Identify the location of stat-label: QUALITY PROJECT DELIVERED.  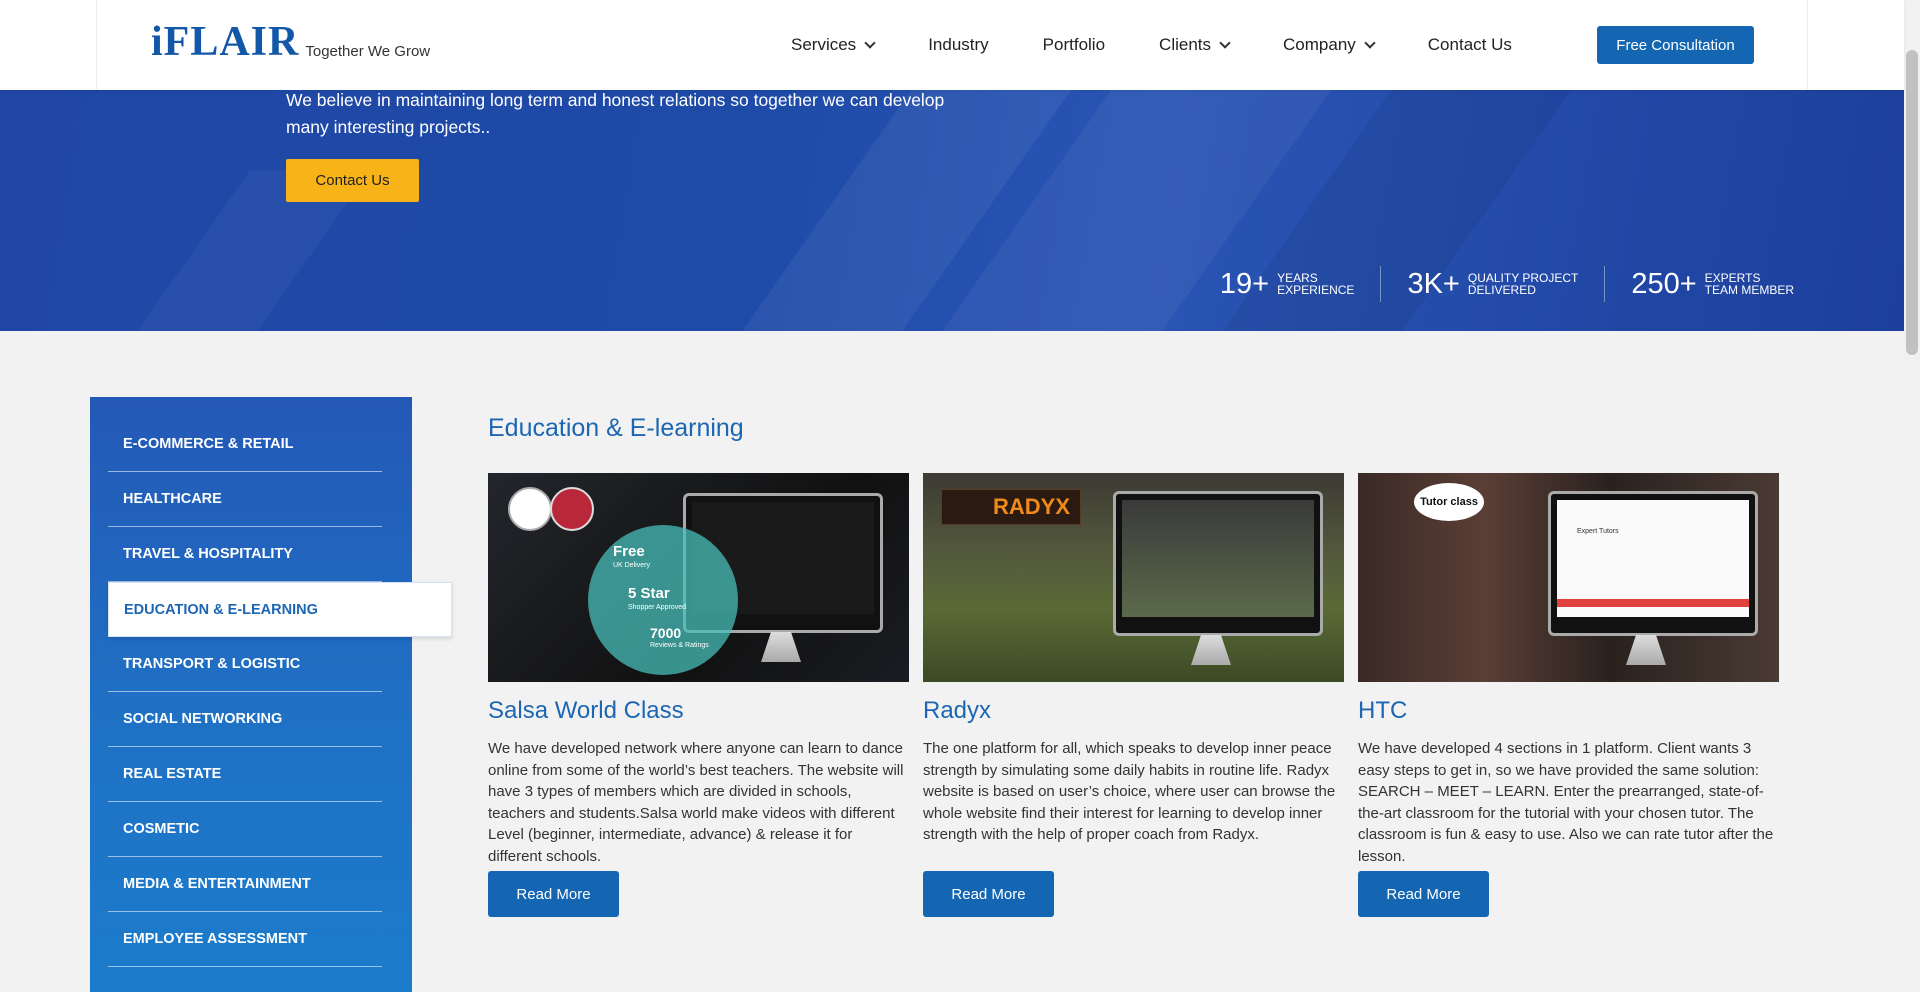
(1523, 284).